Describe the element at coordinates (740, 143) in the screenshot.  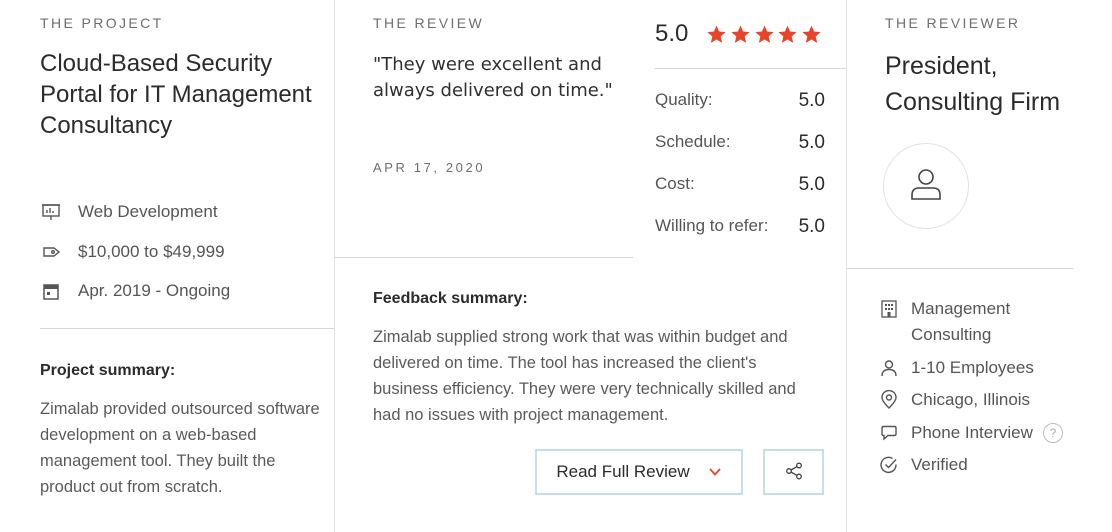
I see `rating-row-schedule: Schedule: 5.0` at that location.